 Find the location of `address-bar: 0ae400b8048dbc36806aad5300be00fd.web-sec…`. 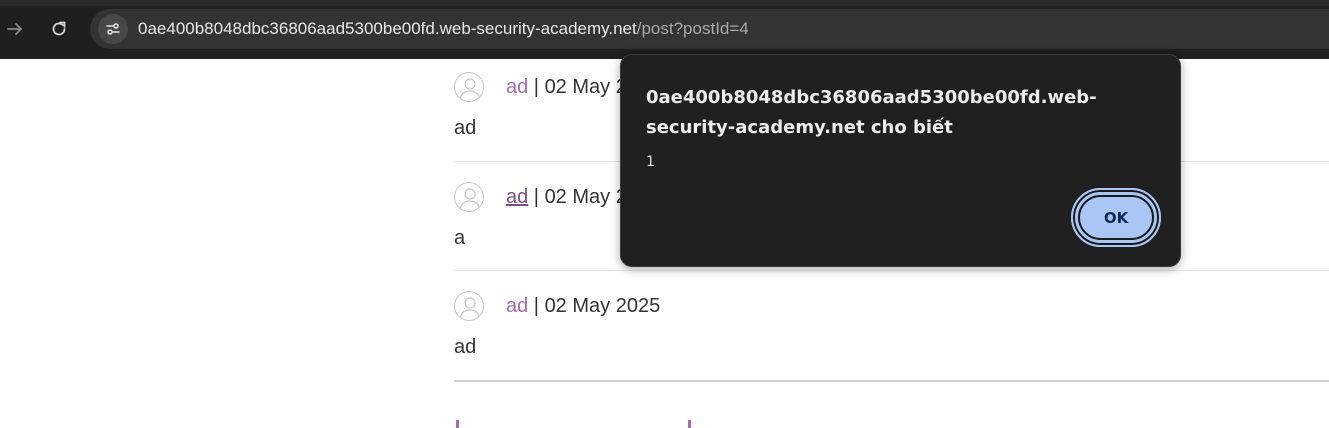

address-bar: 0ae400b8048dbc36806aad5300be00fd.web-sec… is located at coordinates (709, 29).